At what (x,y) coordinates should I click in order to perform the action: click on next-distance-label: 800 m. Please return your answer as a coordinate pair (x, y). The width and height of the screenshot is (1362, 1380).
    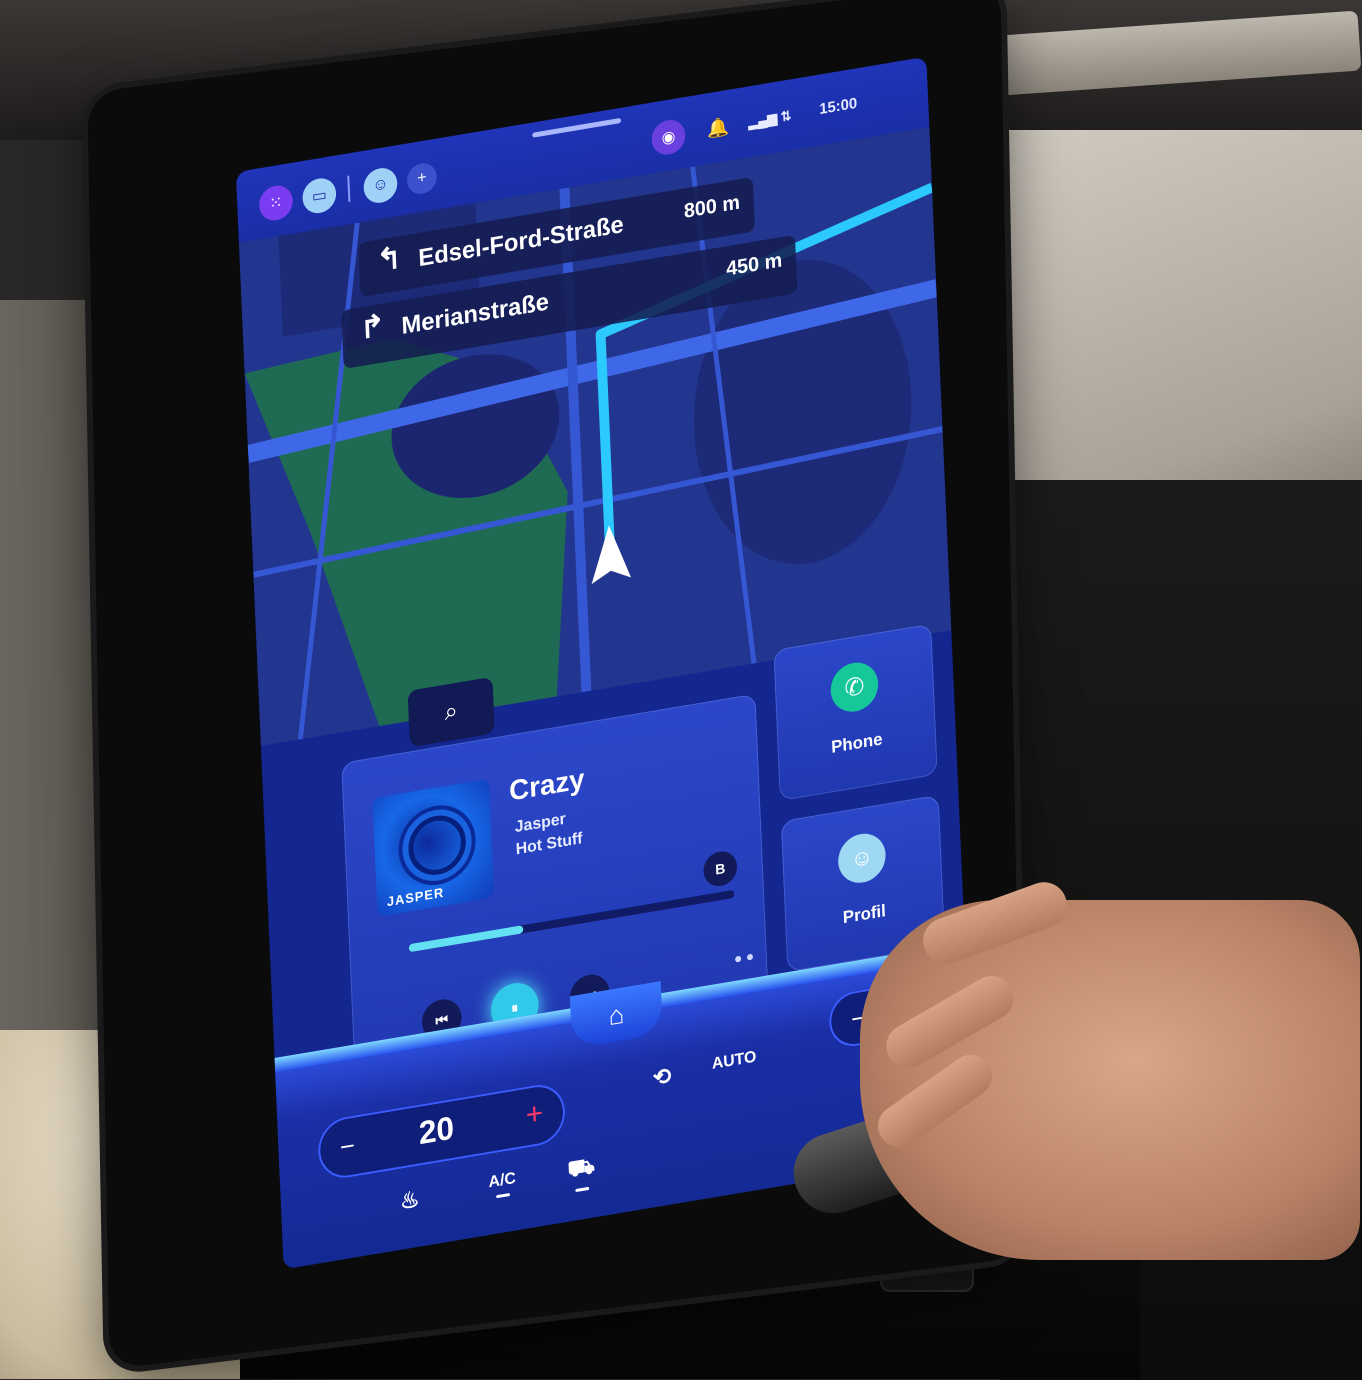
    Looking at the image, I should click on (712, 207).